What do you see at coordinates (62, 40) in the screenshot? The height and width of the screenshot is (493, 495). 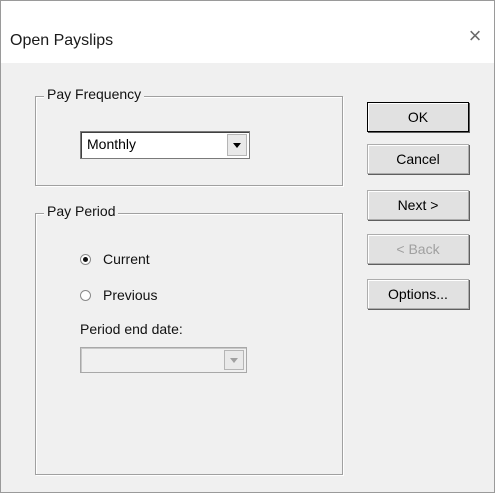 I see `window-title: Open Payslips` at bounding box center [62, 40].